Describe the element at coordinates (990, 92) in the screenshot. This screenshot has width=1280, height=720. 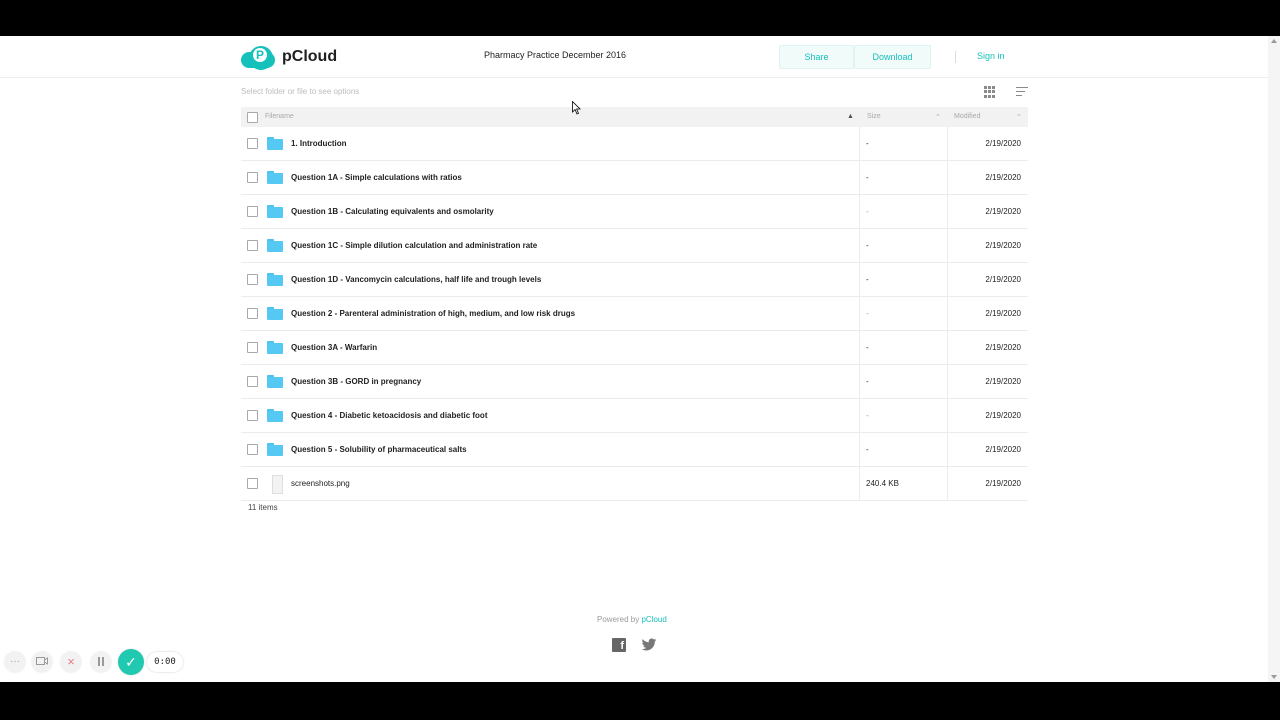
I see `grid-view-icon` at that location.